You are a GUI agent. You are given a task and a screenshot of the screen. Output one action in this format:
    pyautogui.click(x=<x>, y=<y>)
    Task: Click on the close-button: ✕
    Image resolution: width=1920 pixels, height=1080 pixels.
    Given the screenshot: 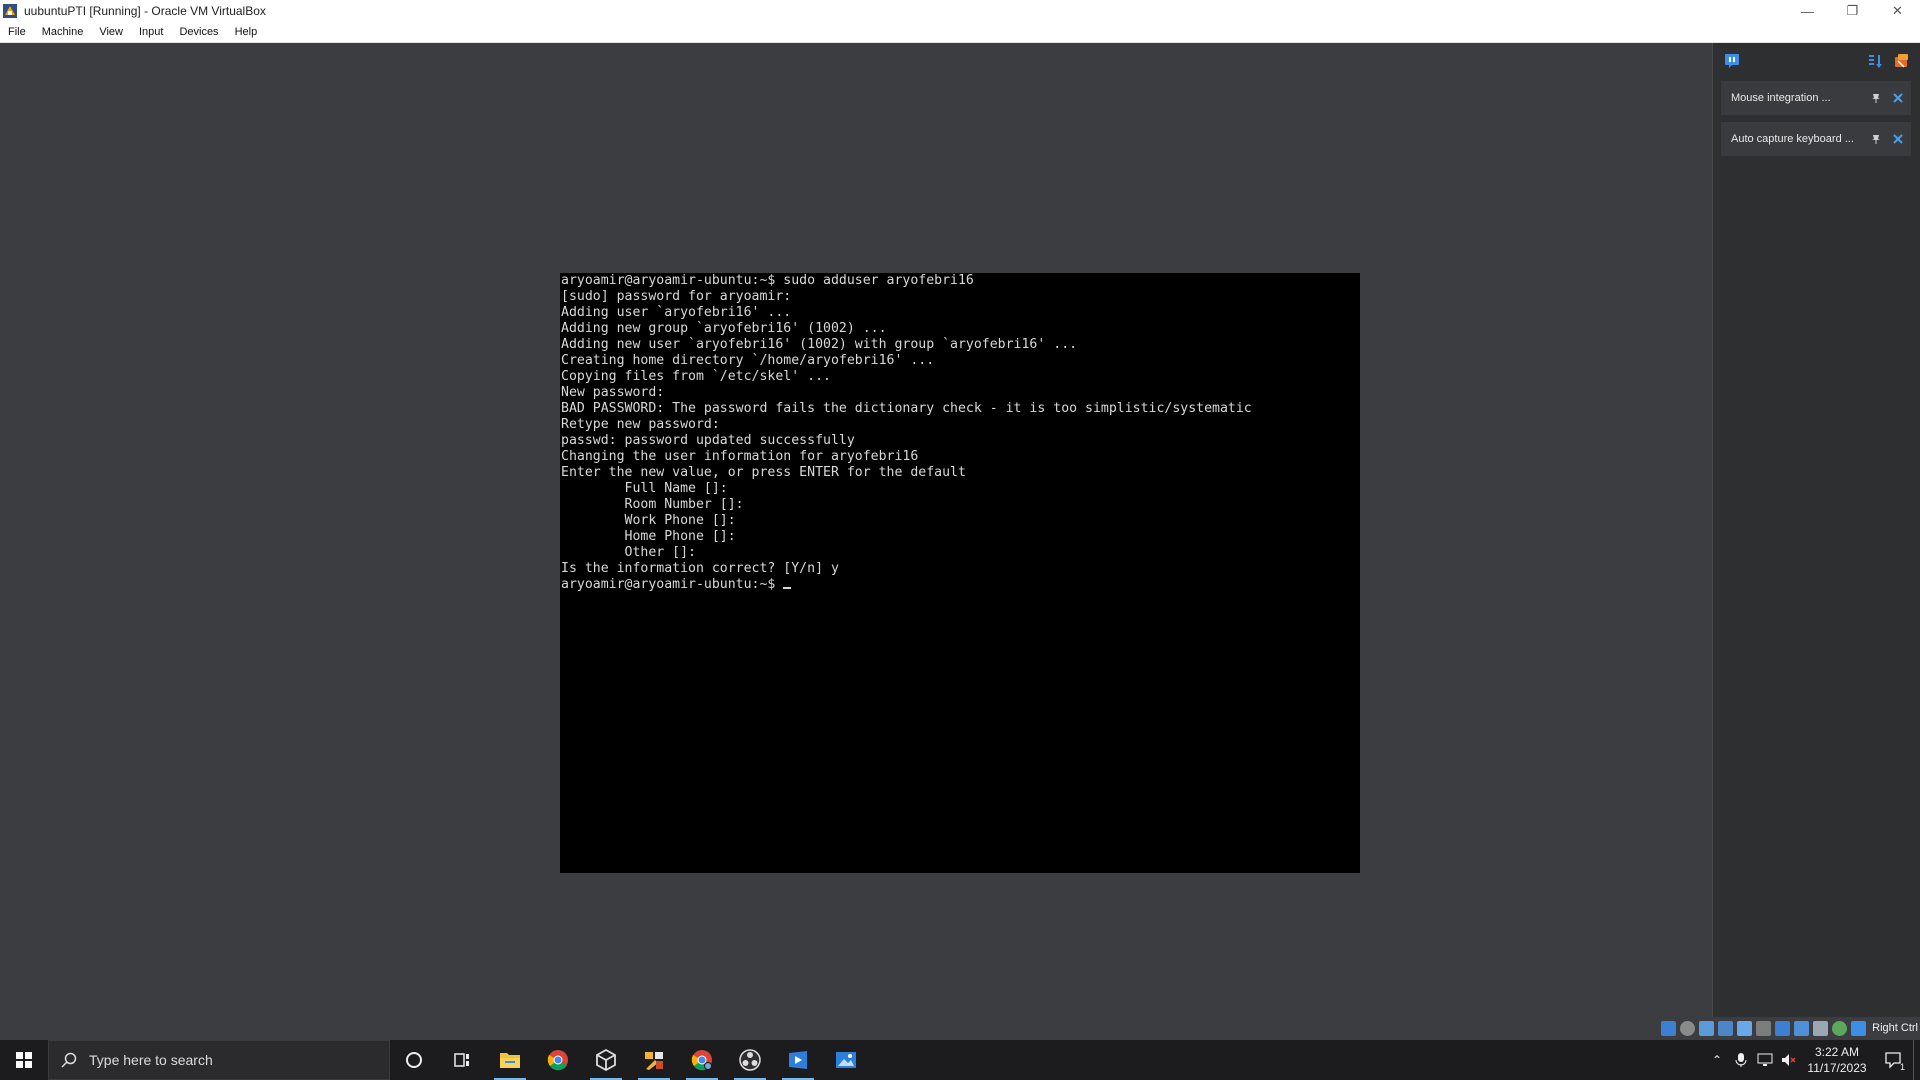 What is the action you would take?
    pyautogui.click(x=1897, y=11)
    